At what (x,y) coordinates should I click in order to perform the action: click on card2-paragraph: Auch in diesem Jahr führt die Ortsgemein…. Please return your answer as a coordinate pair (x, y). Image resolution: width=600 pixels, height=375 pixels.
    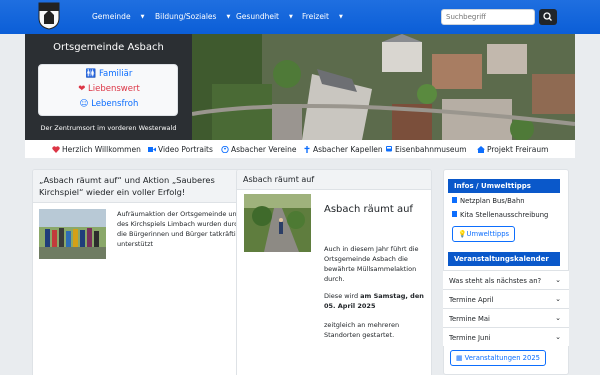
    Looking at the image, I should click on (371, 264).